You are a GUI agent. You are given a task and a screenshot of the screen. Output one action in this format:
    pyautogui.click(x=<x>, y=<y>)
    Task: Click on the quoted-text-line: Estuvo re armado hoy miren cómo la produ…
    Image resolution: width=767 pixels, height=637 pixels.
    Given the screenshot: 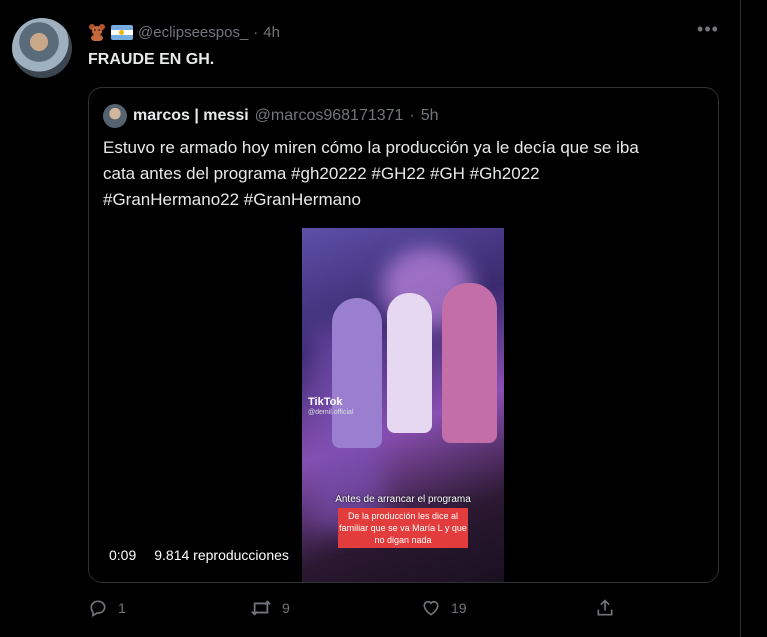 What is the action you would take?
    pyautogui.click(x=371, y=147)
    